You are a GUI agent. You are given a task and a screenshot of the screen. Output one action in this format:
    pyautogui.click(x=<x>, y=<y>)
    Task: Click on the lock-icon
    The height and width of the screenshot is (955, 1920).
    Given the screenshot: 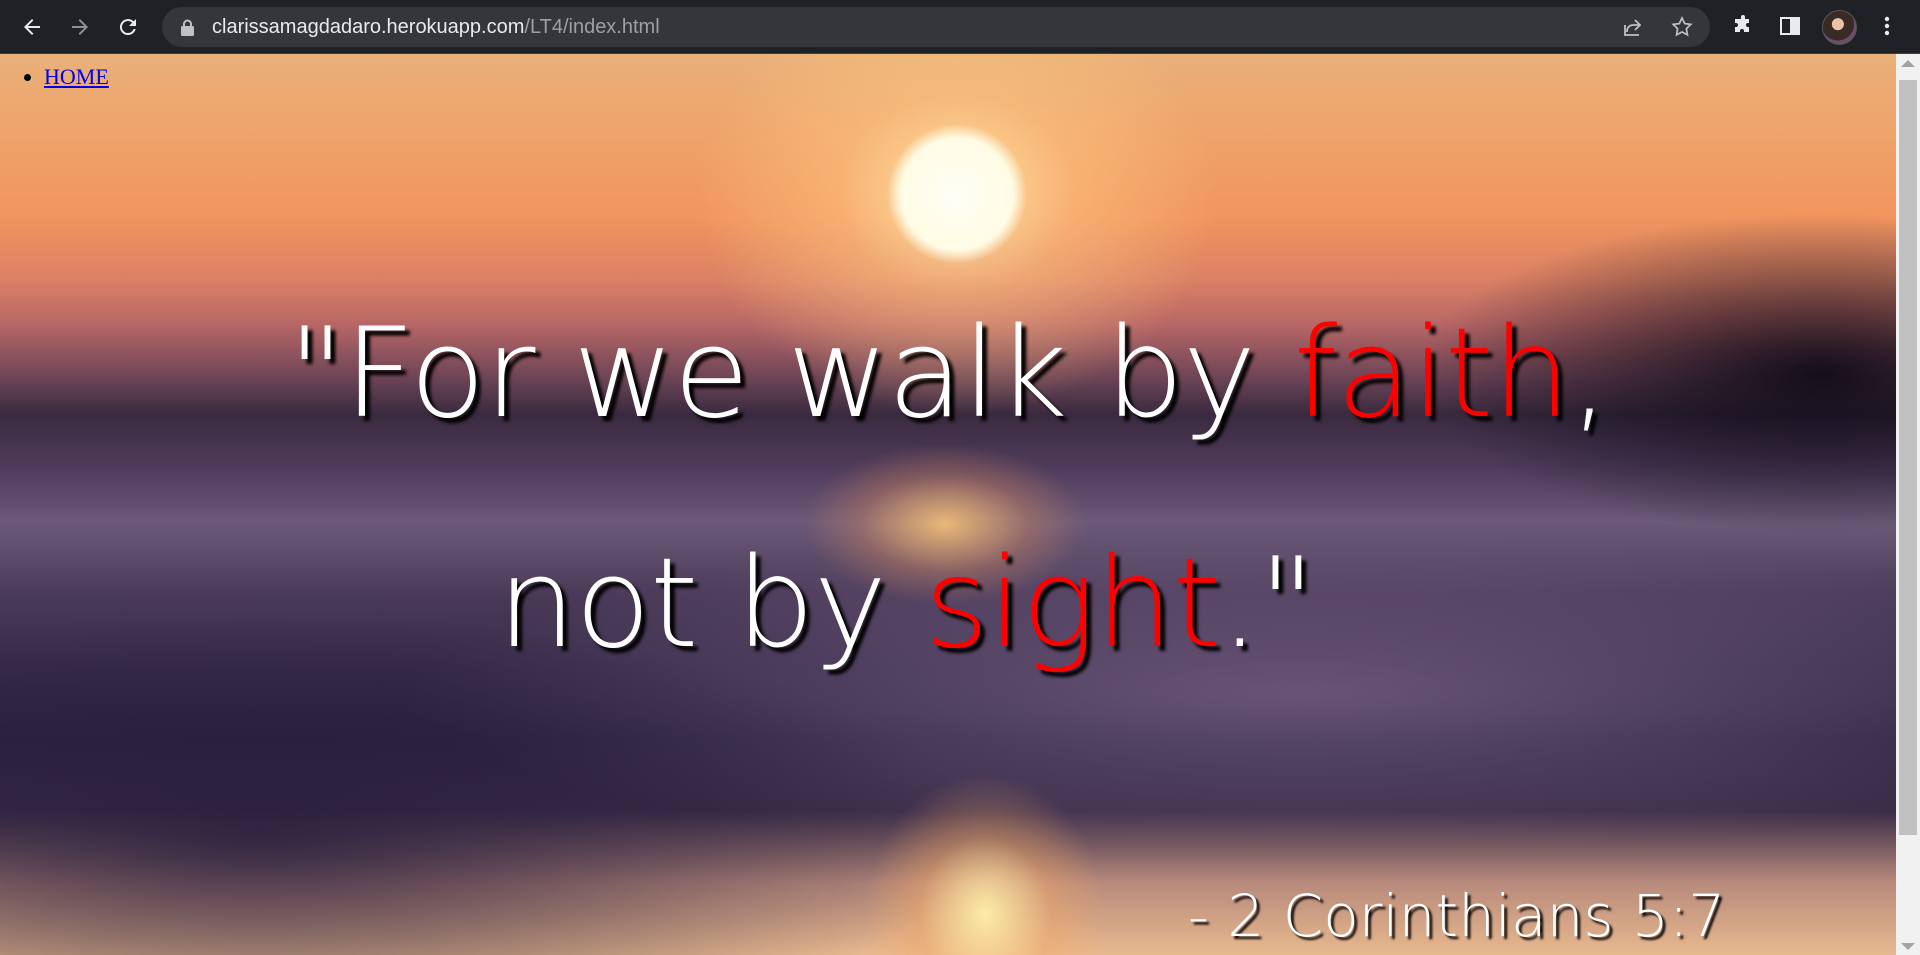 What is the action you would take?
    pyautogui.click(x=187, y=27)
    